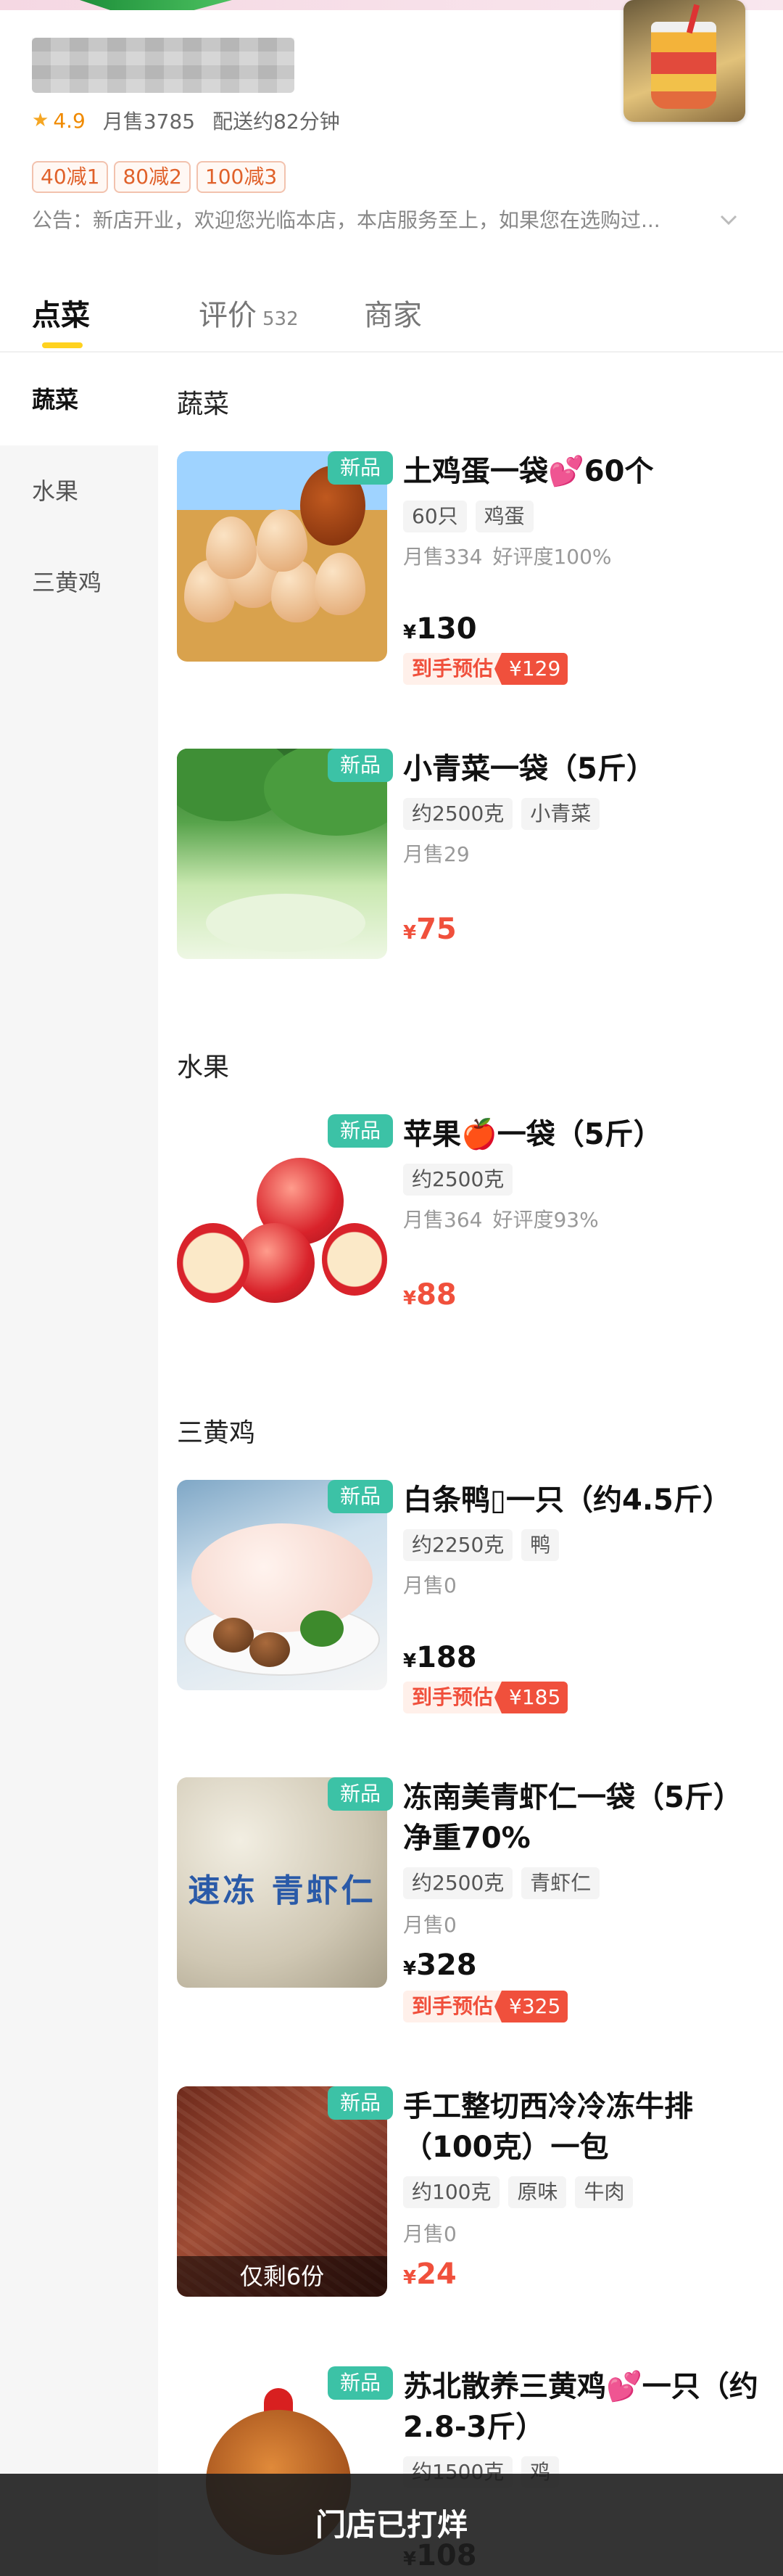  Describe the element at coordinates (729, 220) in the screenshot. I see `chevron-down-icon` at that location.